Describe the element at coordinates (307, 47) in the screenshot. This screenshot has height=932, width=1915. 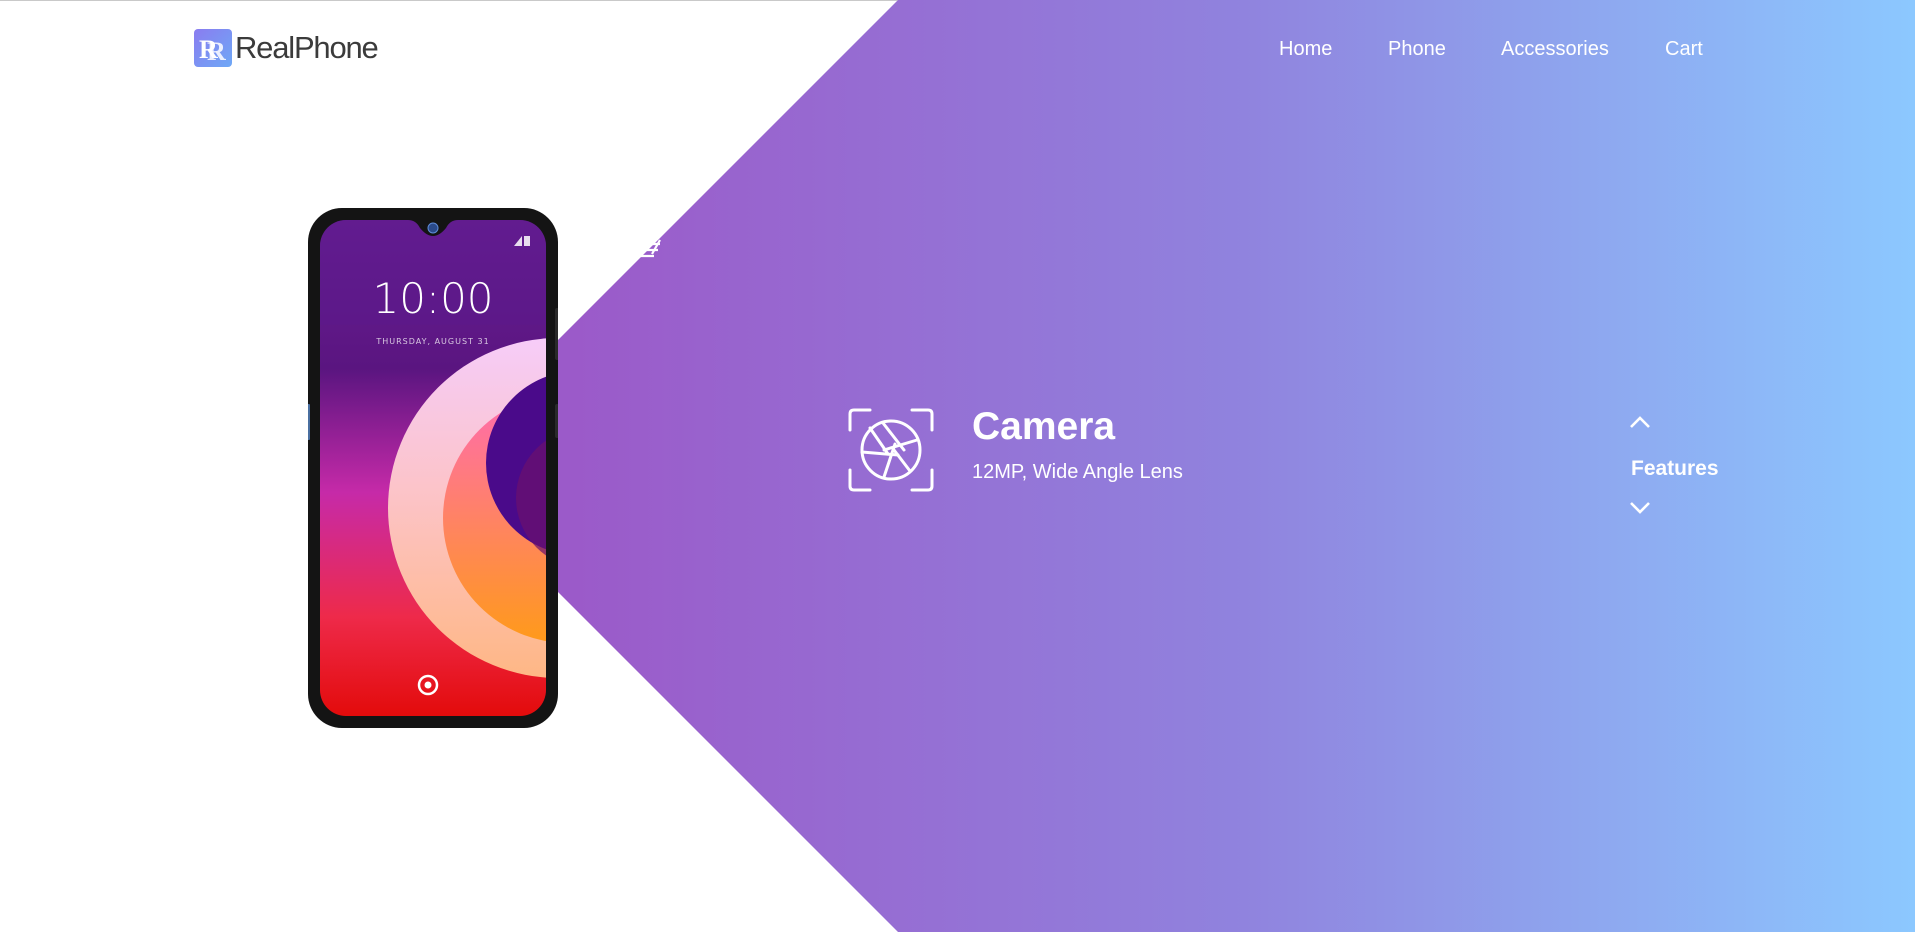
I see `brand-name: RealPhone` at that location.